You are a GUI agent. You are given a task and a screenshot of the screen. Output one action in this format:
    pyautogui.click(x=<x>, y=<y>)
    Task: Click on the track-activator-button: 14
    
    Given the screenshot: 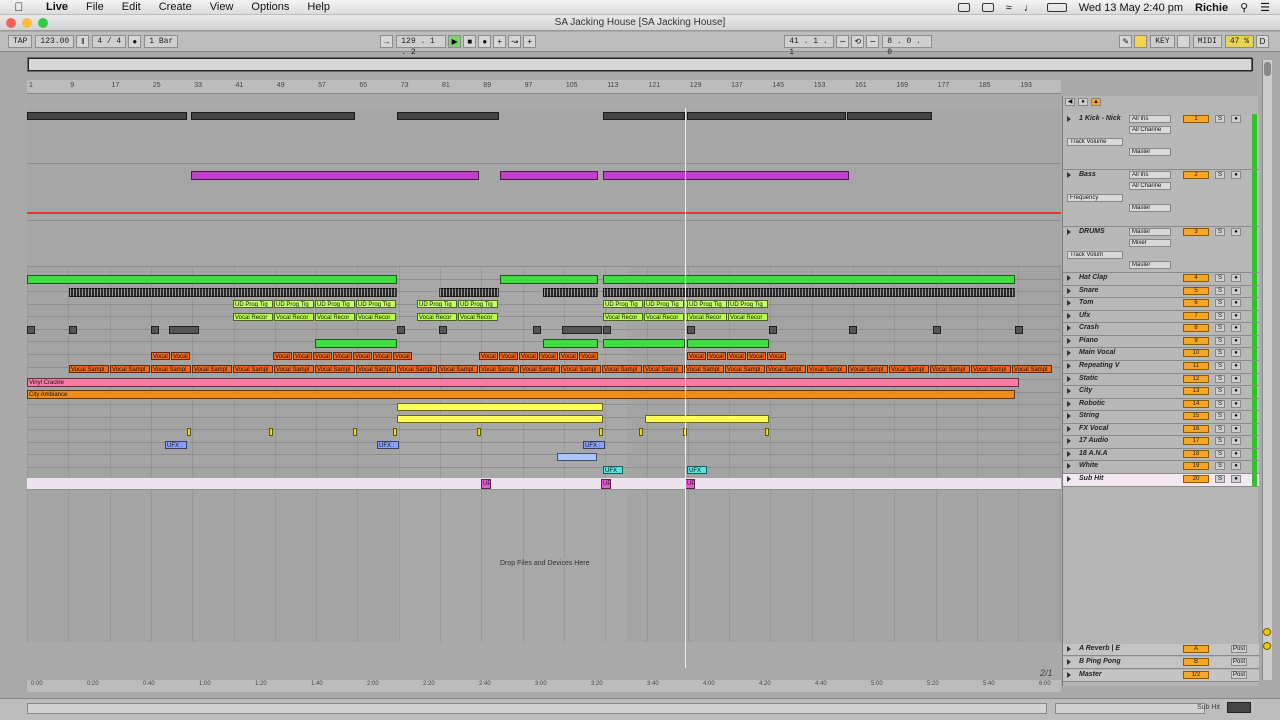 What is the action you would take?
    pyautogui.click(x=1196, y=404)
    